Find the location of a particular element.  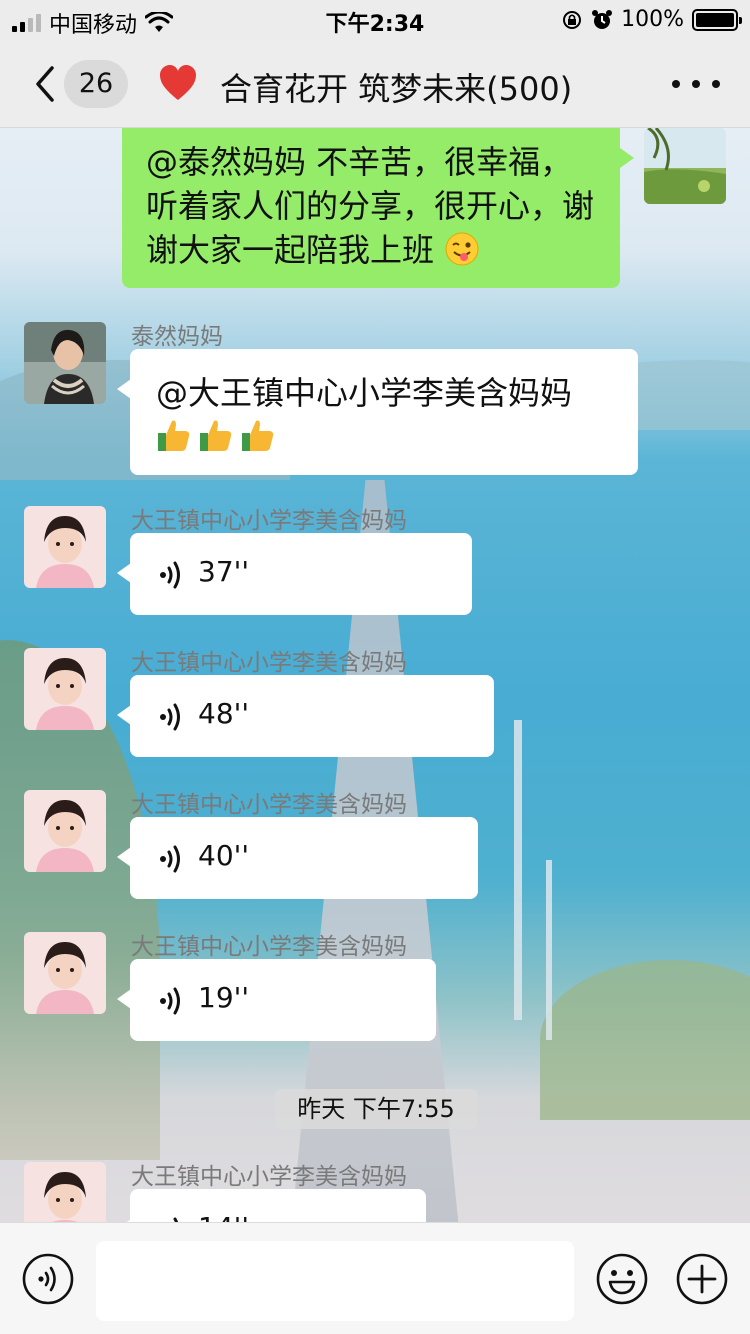

voice-message-bubble: 40'' is located at coordinates (297, 858).